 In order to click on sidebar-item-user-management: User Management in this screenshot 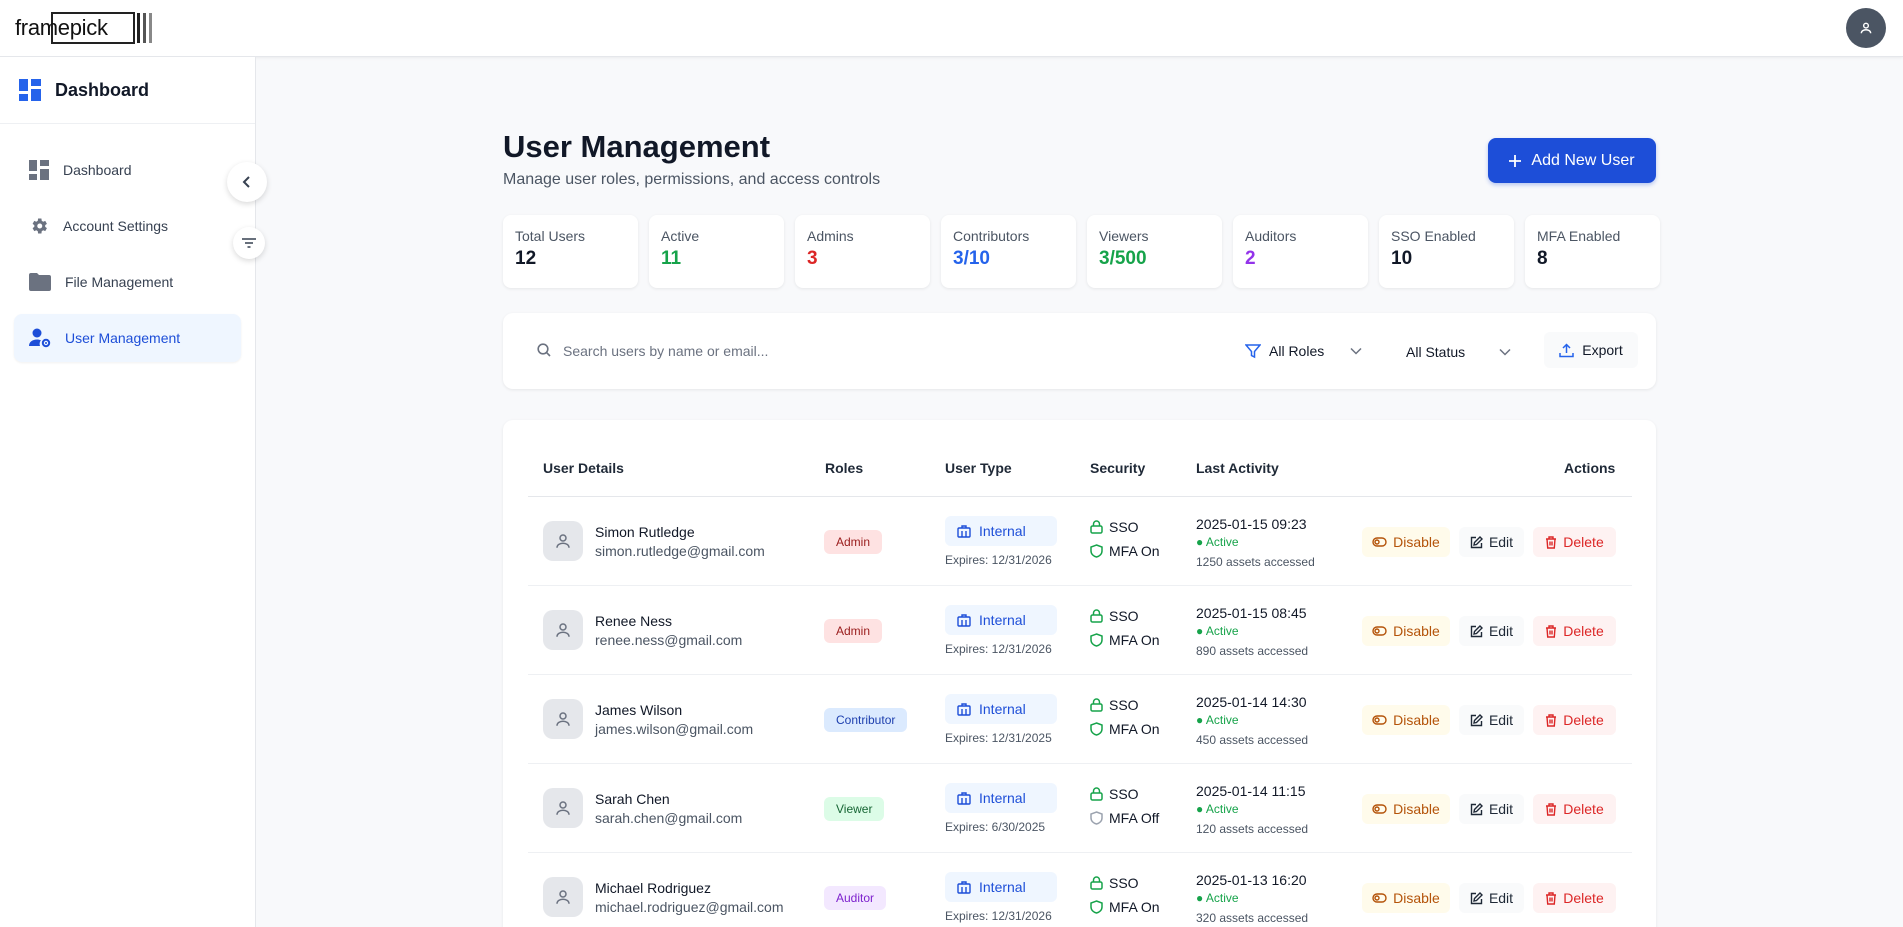, I will do `click(127, 338)`.